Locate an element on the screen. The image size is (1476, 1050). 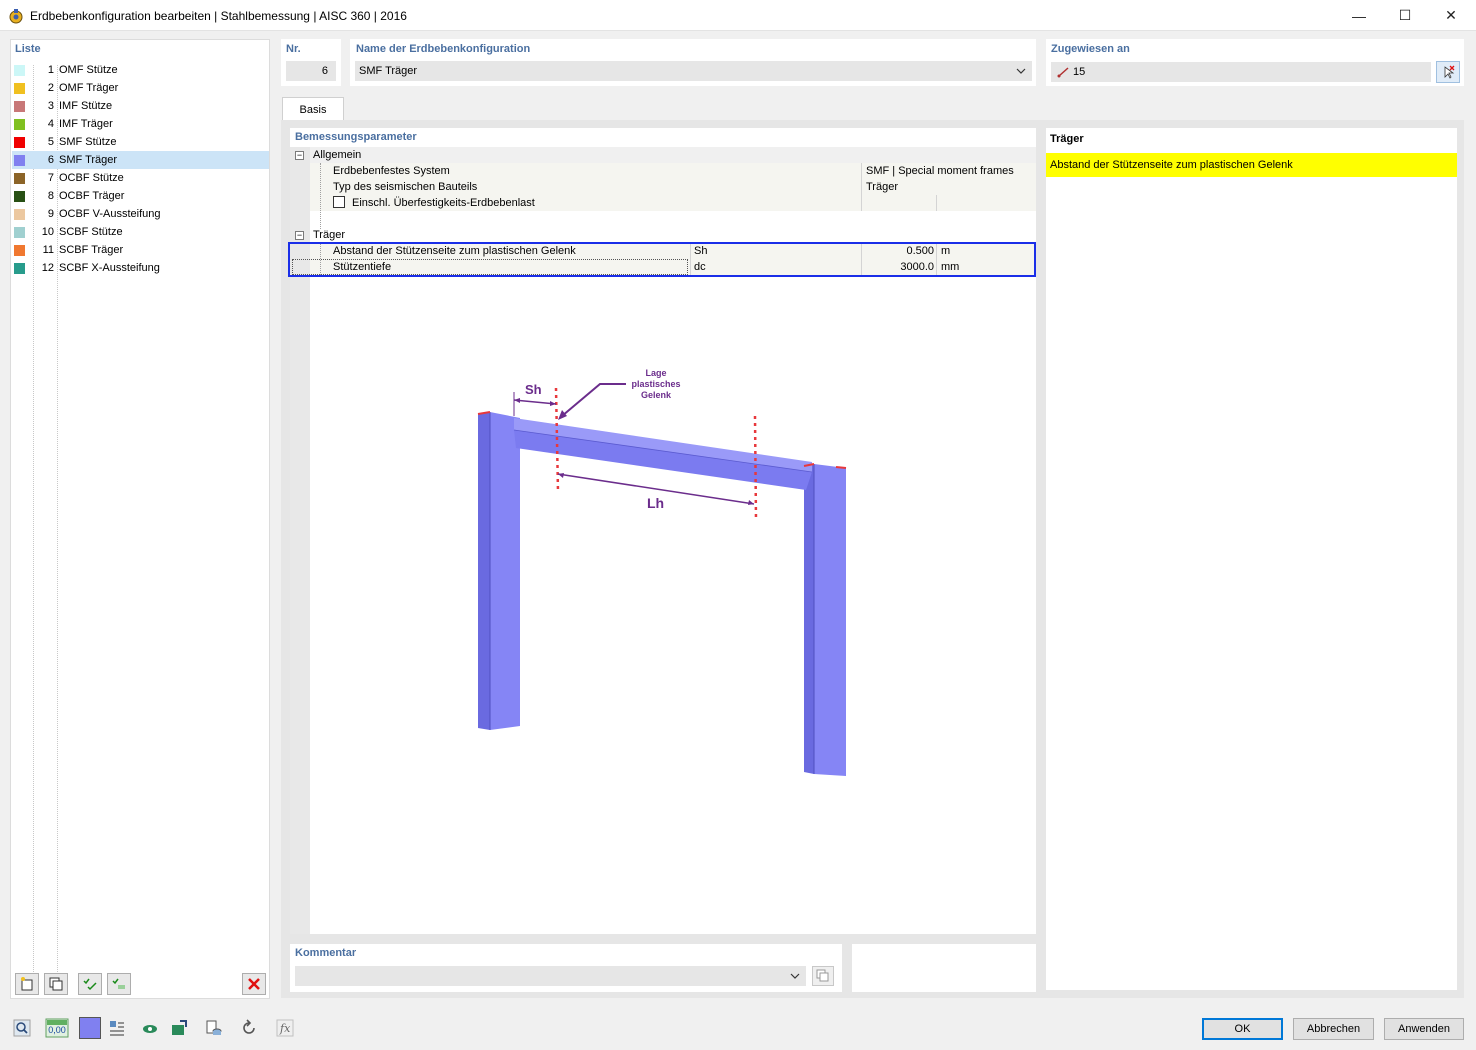
list-item: 6 SMF Träger is located at coordinates (140, 160).